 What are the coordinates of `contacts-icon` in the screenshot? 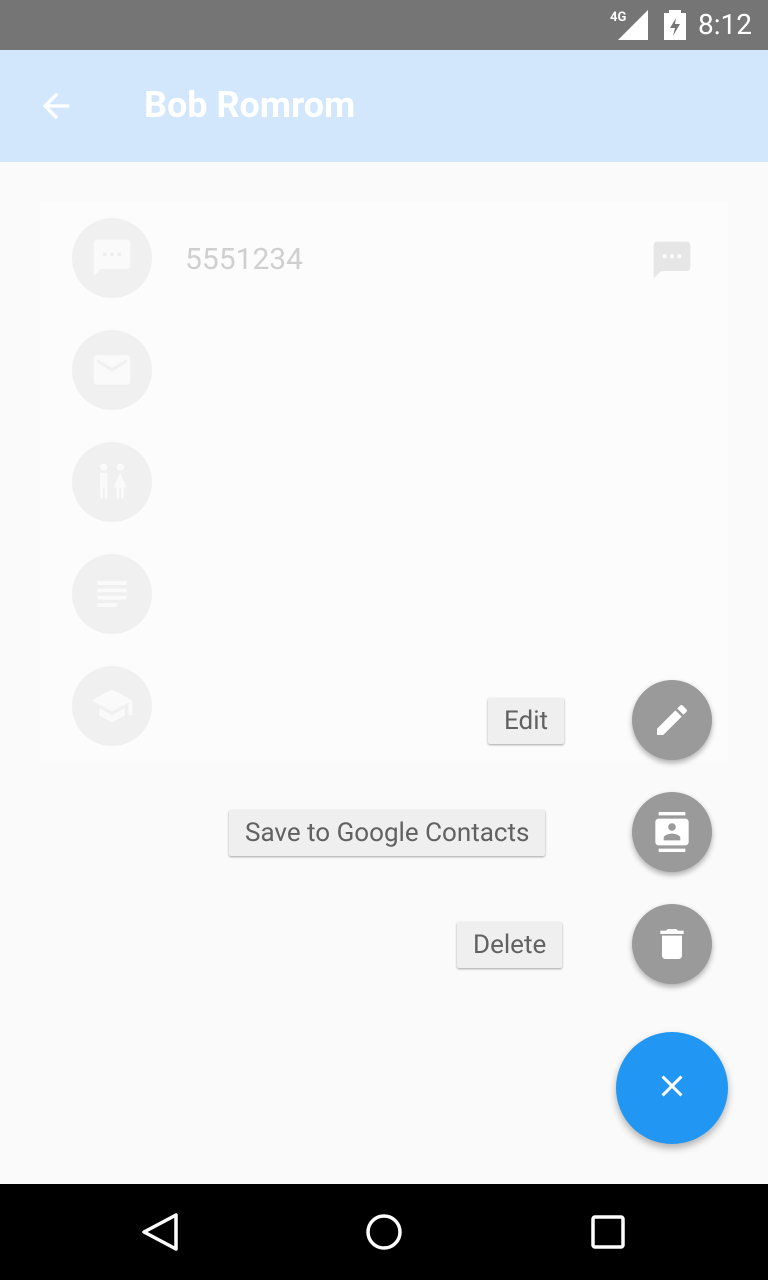 It's located at (672, 832).